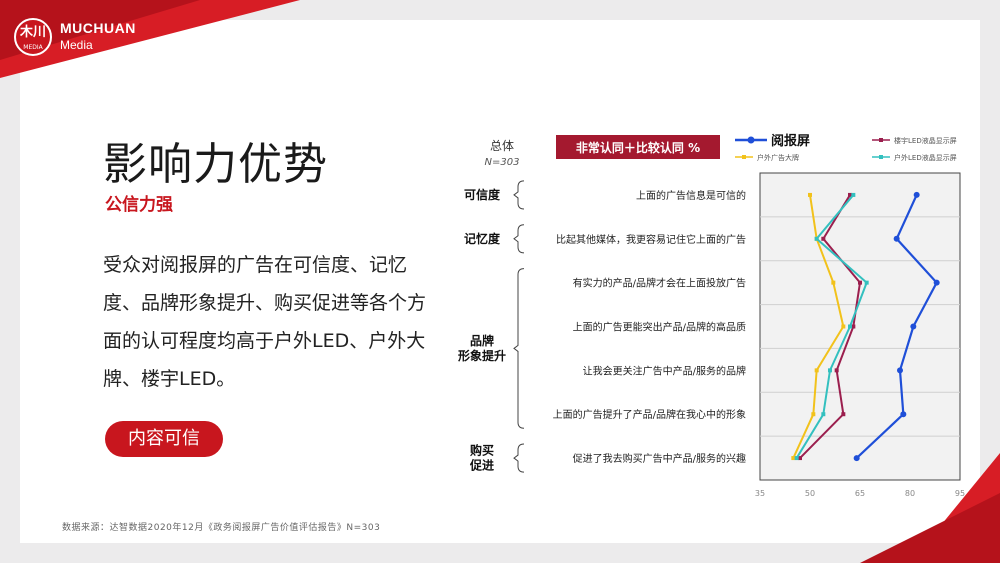  Describe the element at coordinates (482, 450) in the screenshot. I see `group-label-3-0: 购买` at that location.